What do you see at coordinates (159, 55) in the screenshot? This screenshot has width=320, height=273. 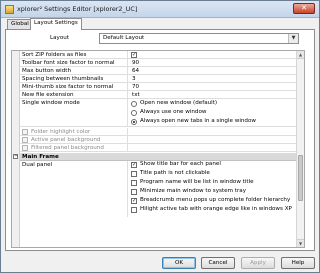 I see `row-sort-zip: Sort ZIP folders as files` at bounding box center [159, 55].